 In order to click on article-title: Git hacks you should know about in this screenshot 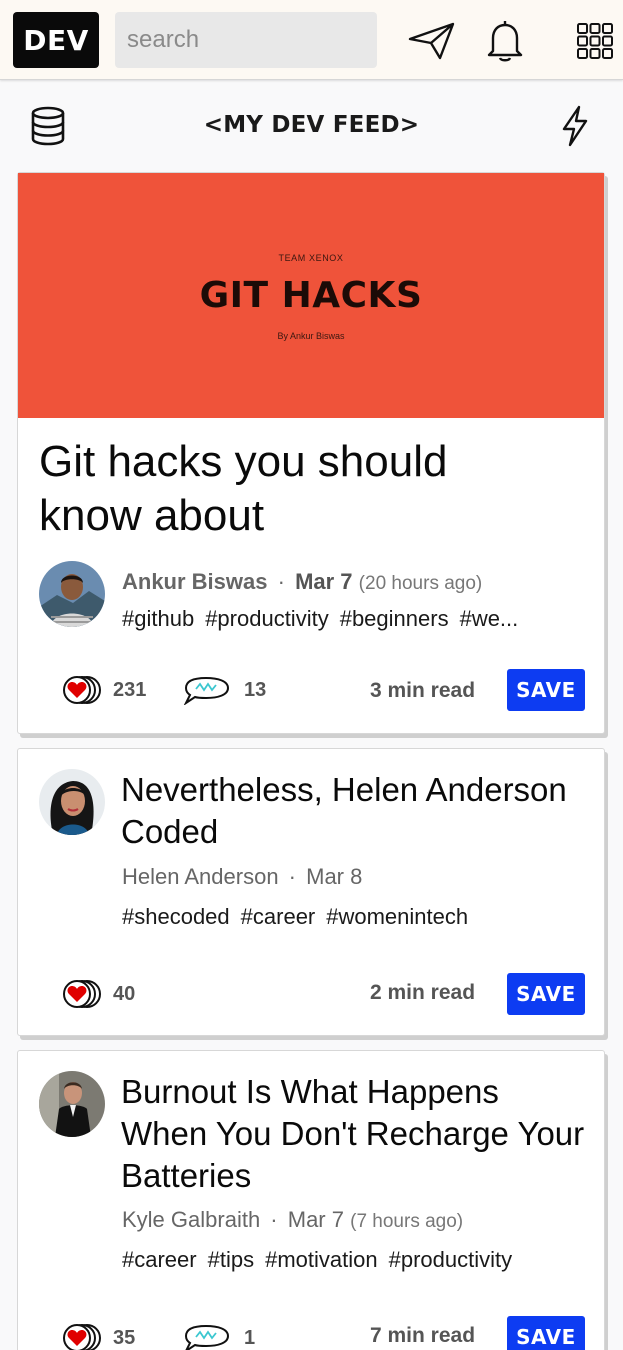, I will do `click(299, 489)`.